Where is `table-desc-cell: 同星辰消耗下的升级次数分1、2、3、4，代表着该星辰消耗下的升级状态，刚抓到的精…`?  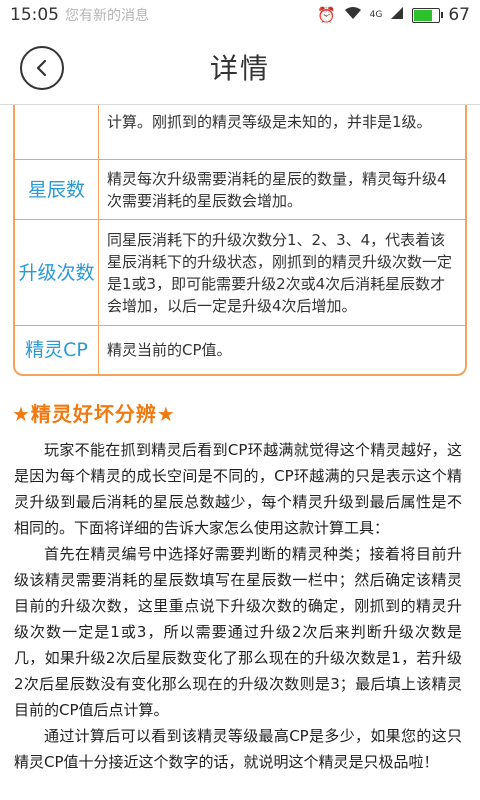 table-desc-cell: 同星辰消耗下的升级次数分1、2、3、4，代表着该星辰消耗下的升级状态，刚抓到的精… is located at coordinates (281, 272).